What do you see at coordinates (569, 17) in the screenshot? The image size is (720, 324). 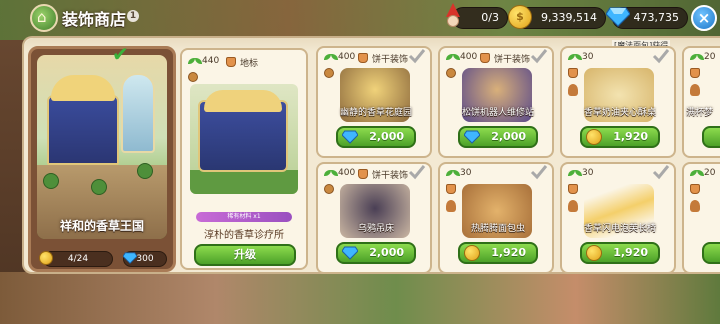 I see `coin-count-text: 9,339,514` at bounding box center [569, 17].